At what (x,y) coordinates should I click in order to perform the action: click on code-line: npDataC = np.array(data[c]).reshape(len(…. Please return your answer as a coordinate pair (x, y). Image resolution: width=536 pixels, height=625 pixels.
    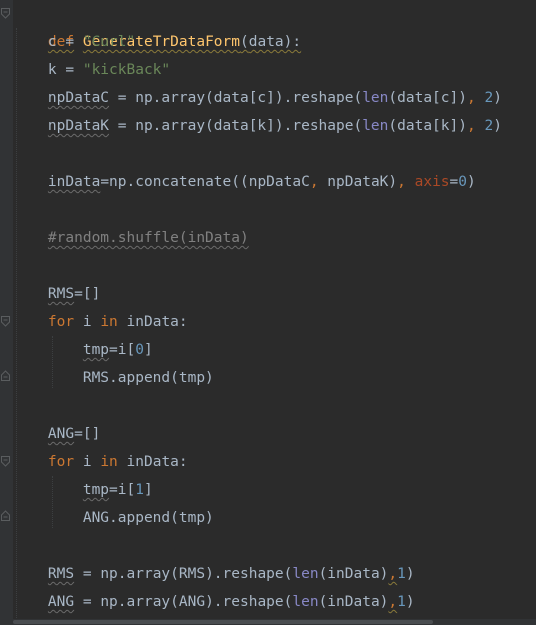
    Looking at the image, I should click on (257, 98).